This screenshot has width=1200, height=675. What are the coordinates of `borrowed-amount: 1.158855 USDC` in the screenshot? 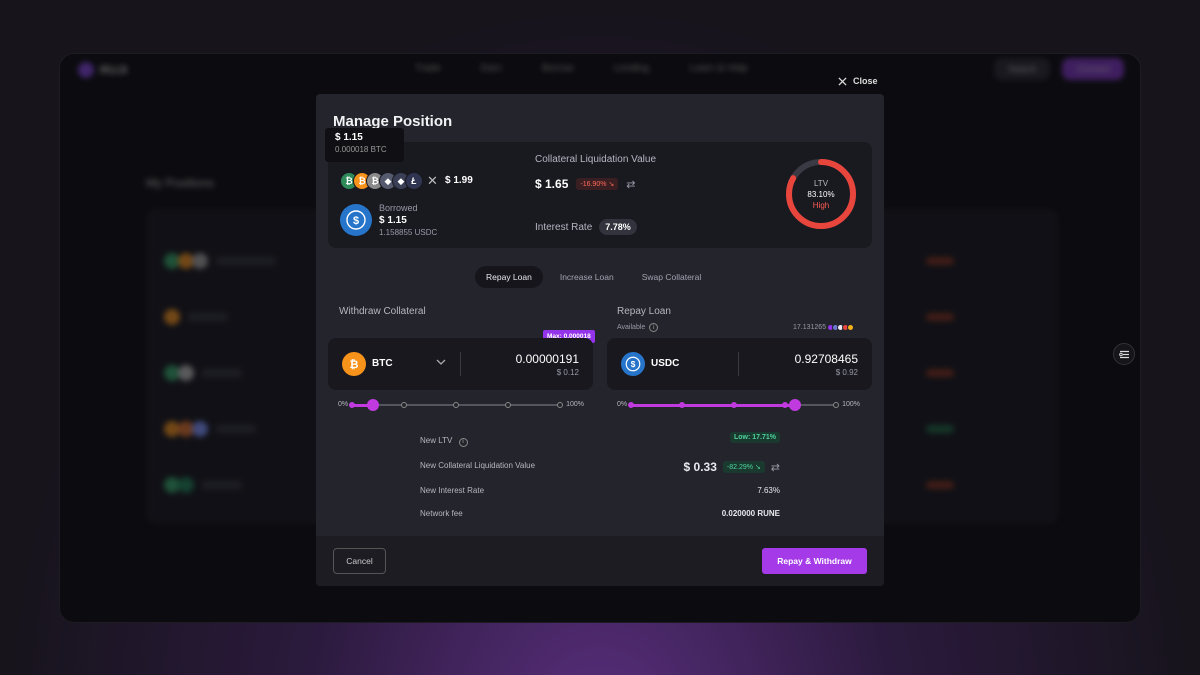 It's located at (408, 232).